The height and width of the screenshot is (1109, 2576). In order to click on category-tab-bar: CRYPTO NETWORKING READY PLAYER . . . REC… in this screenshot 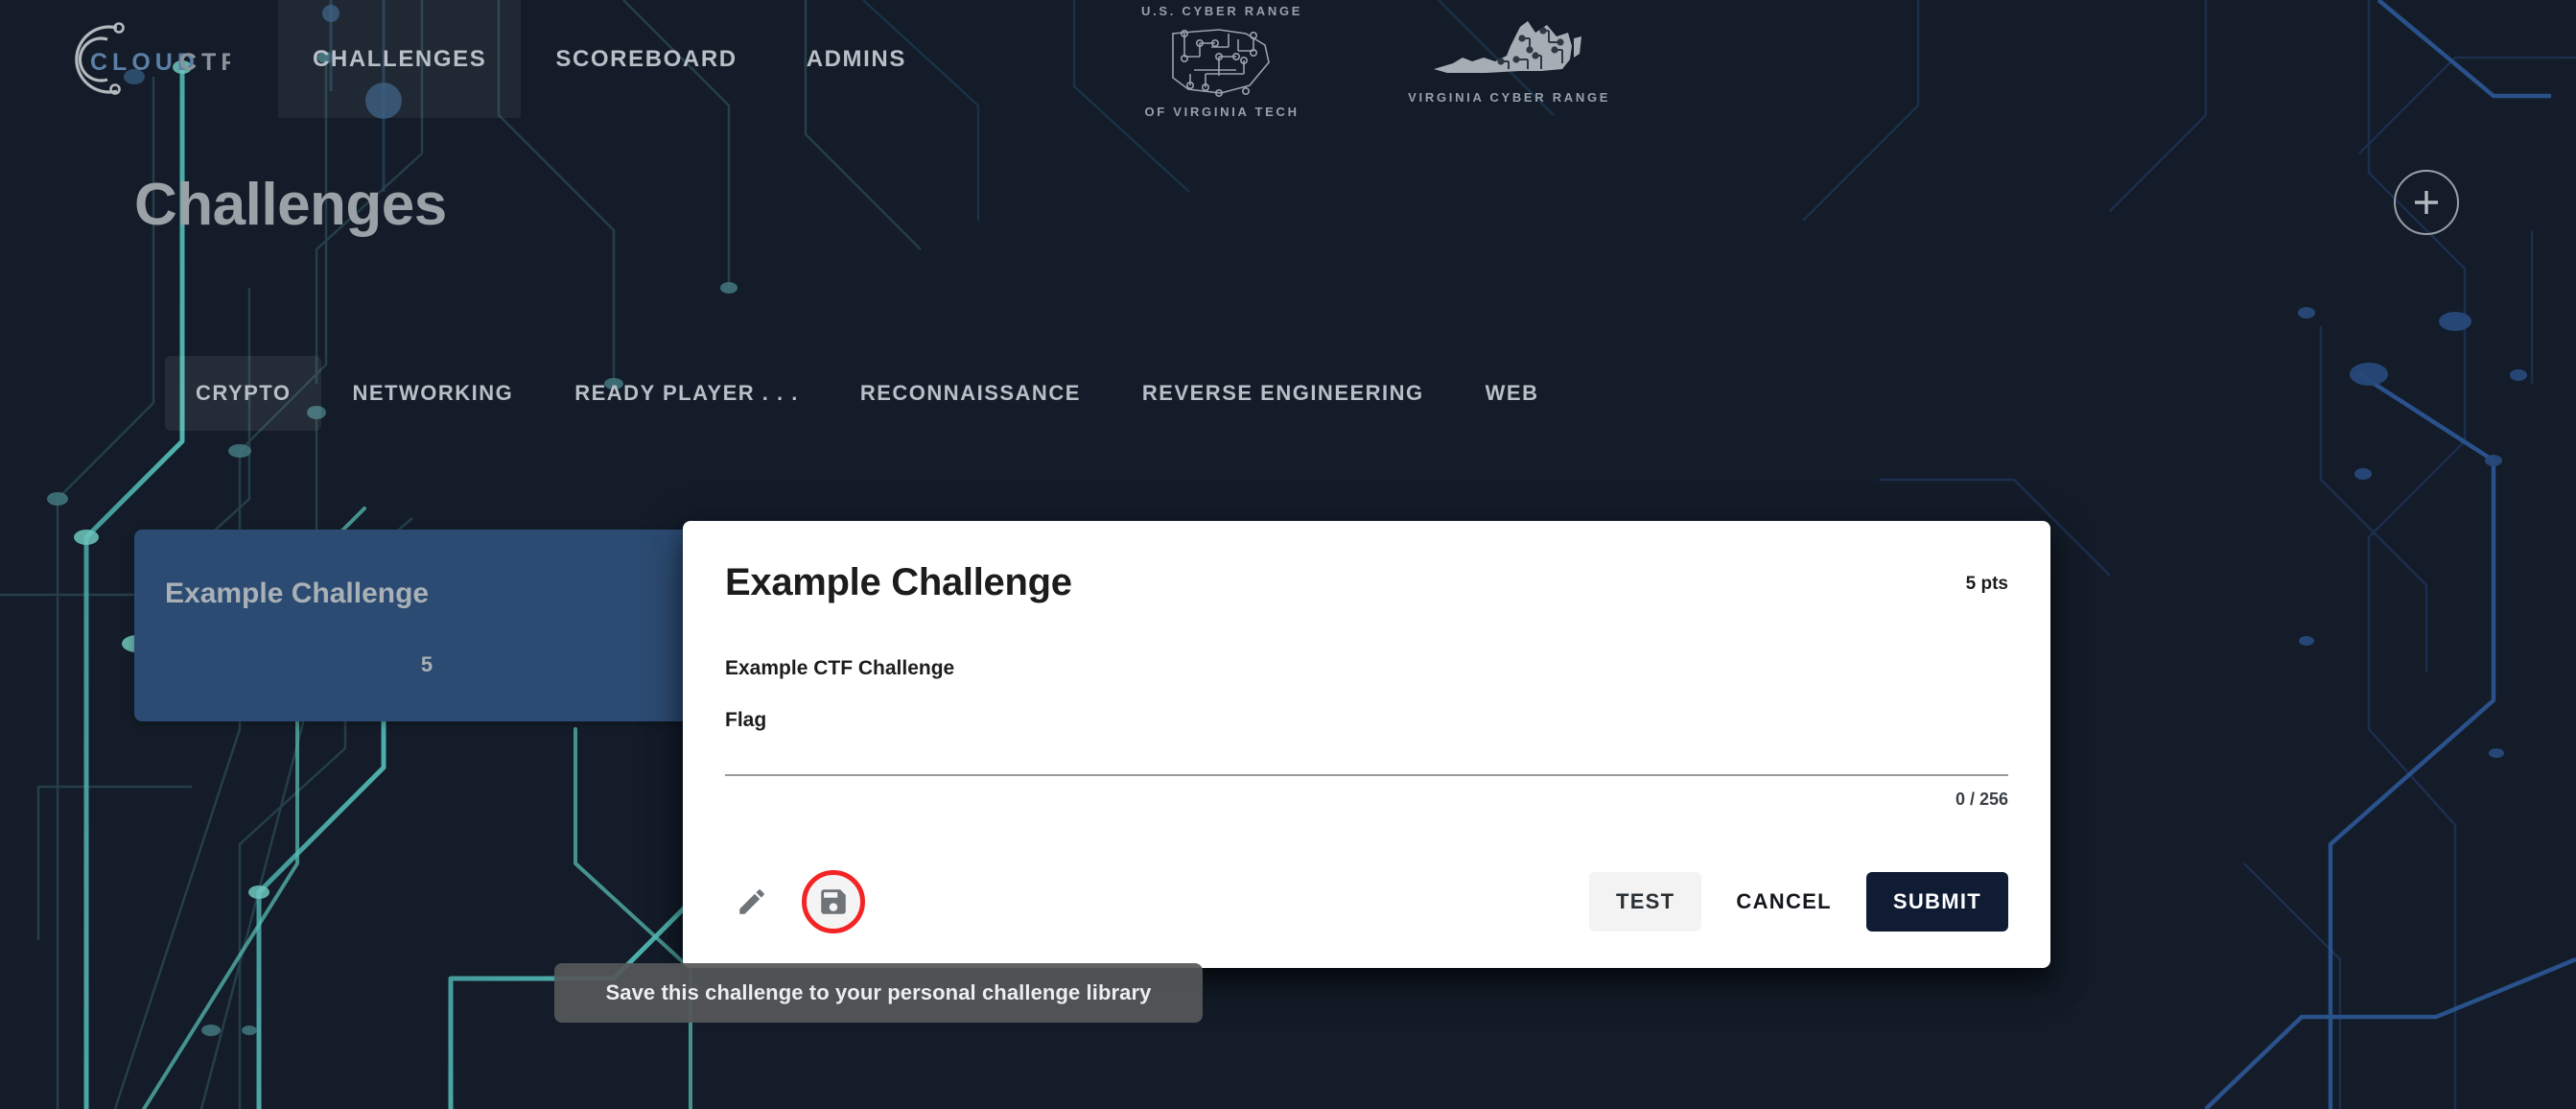, I will do `click(867, 393)`.